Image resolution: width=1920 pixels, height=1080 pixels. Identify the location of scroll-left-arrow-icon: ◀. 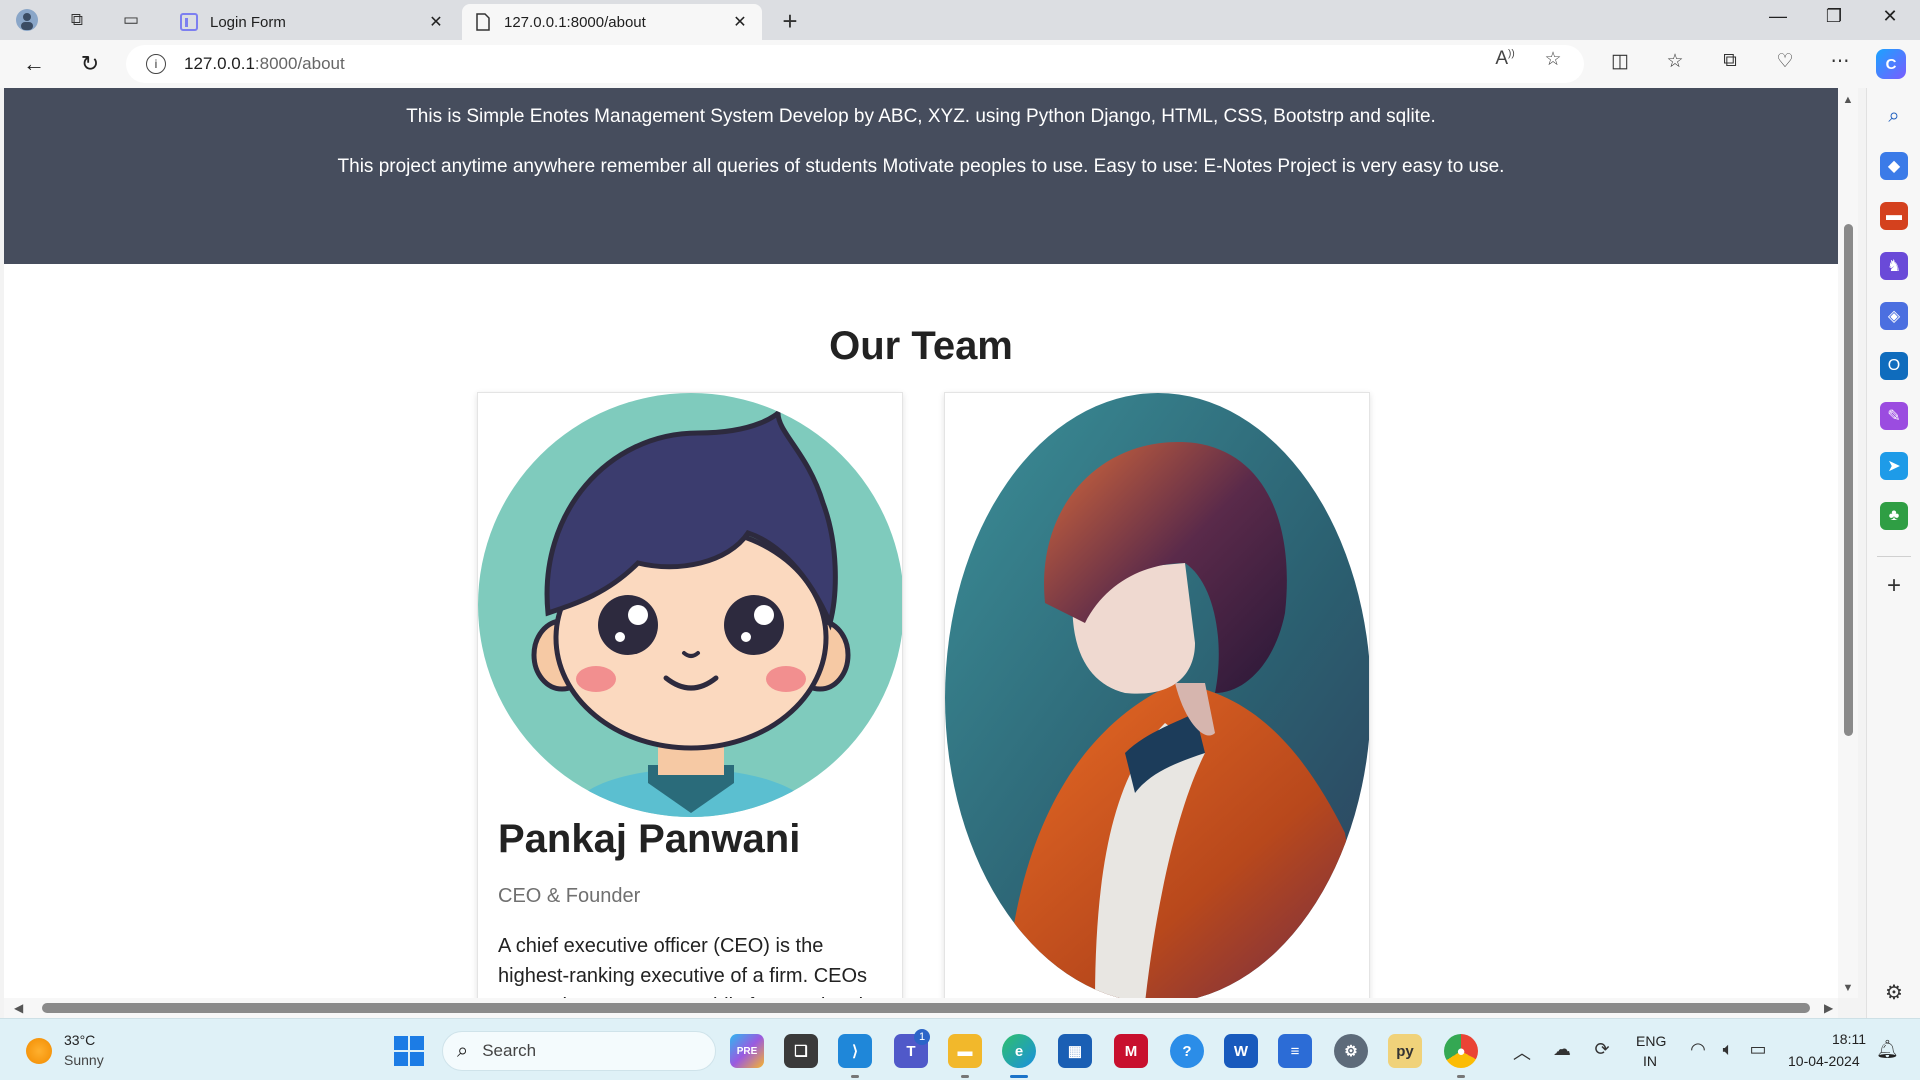
(18, 1008).